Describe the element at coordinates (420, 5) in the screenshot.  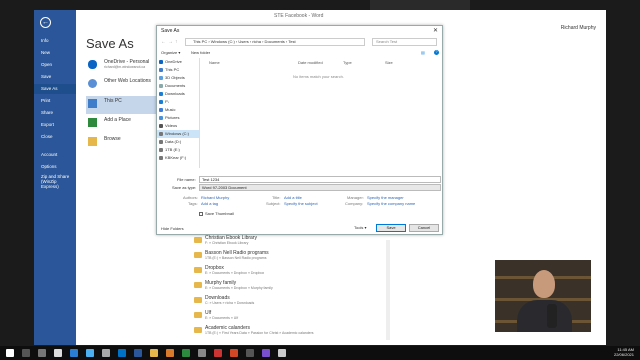
I see `top-strip` at that location.